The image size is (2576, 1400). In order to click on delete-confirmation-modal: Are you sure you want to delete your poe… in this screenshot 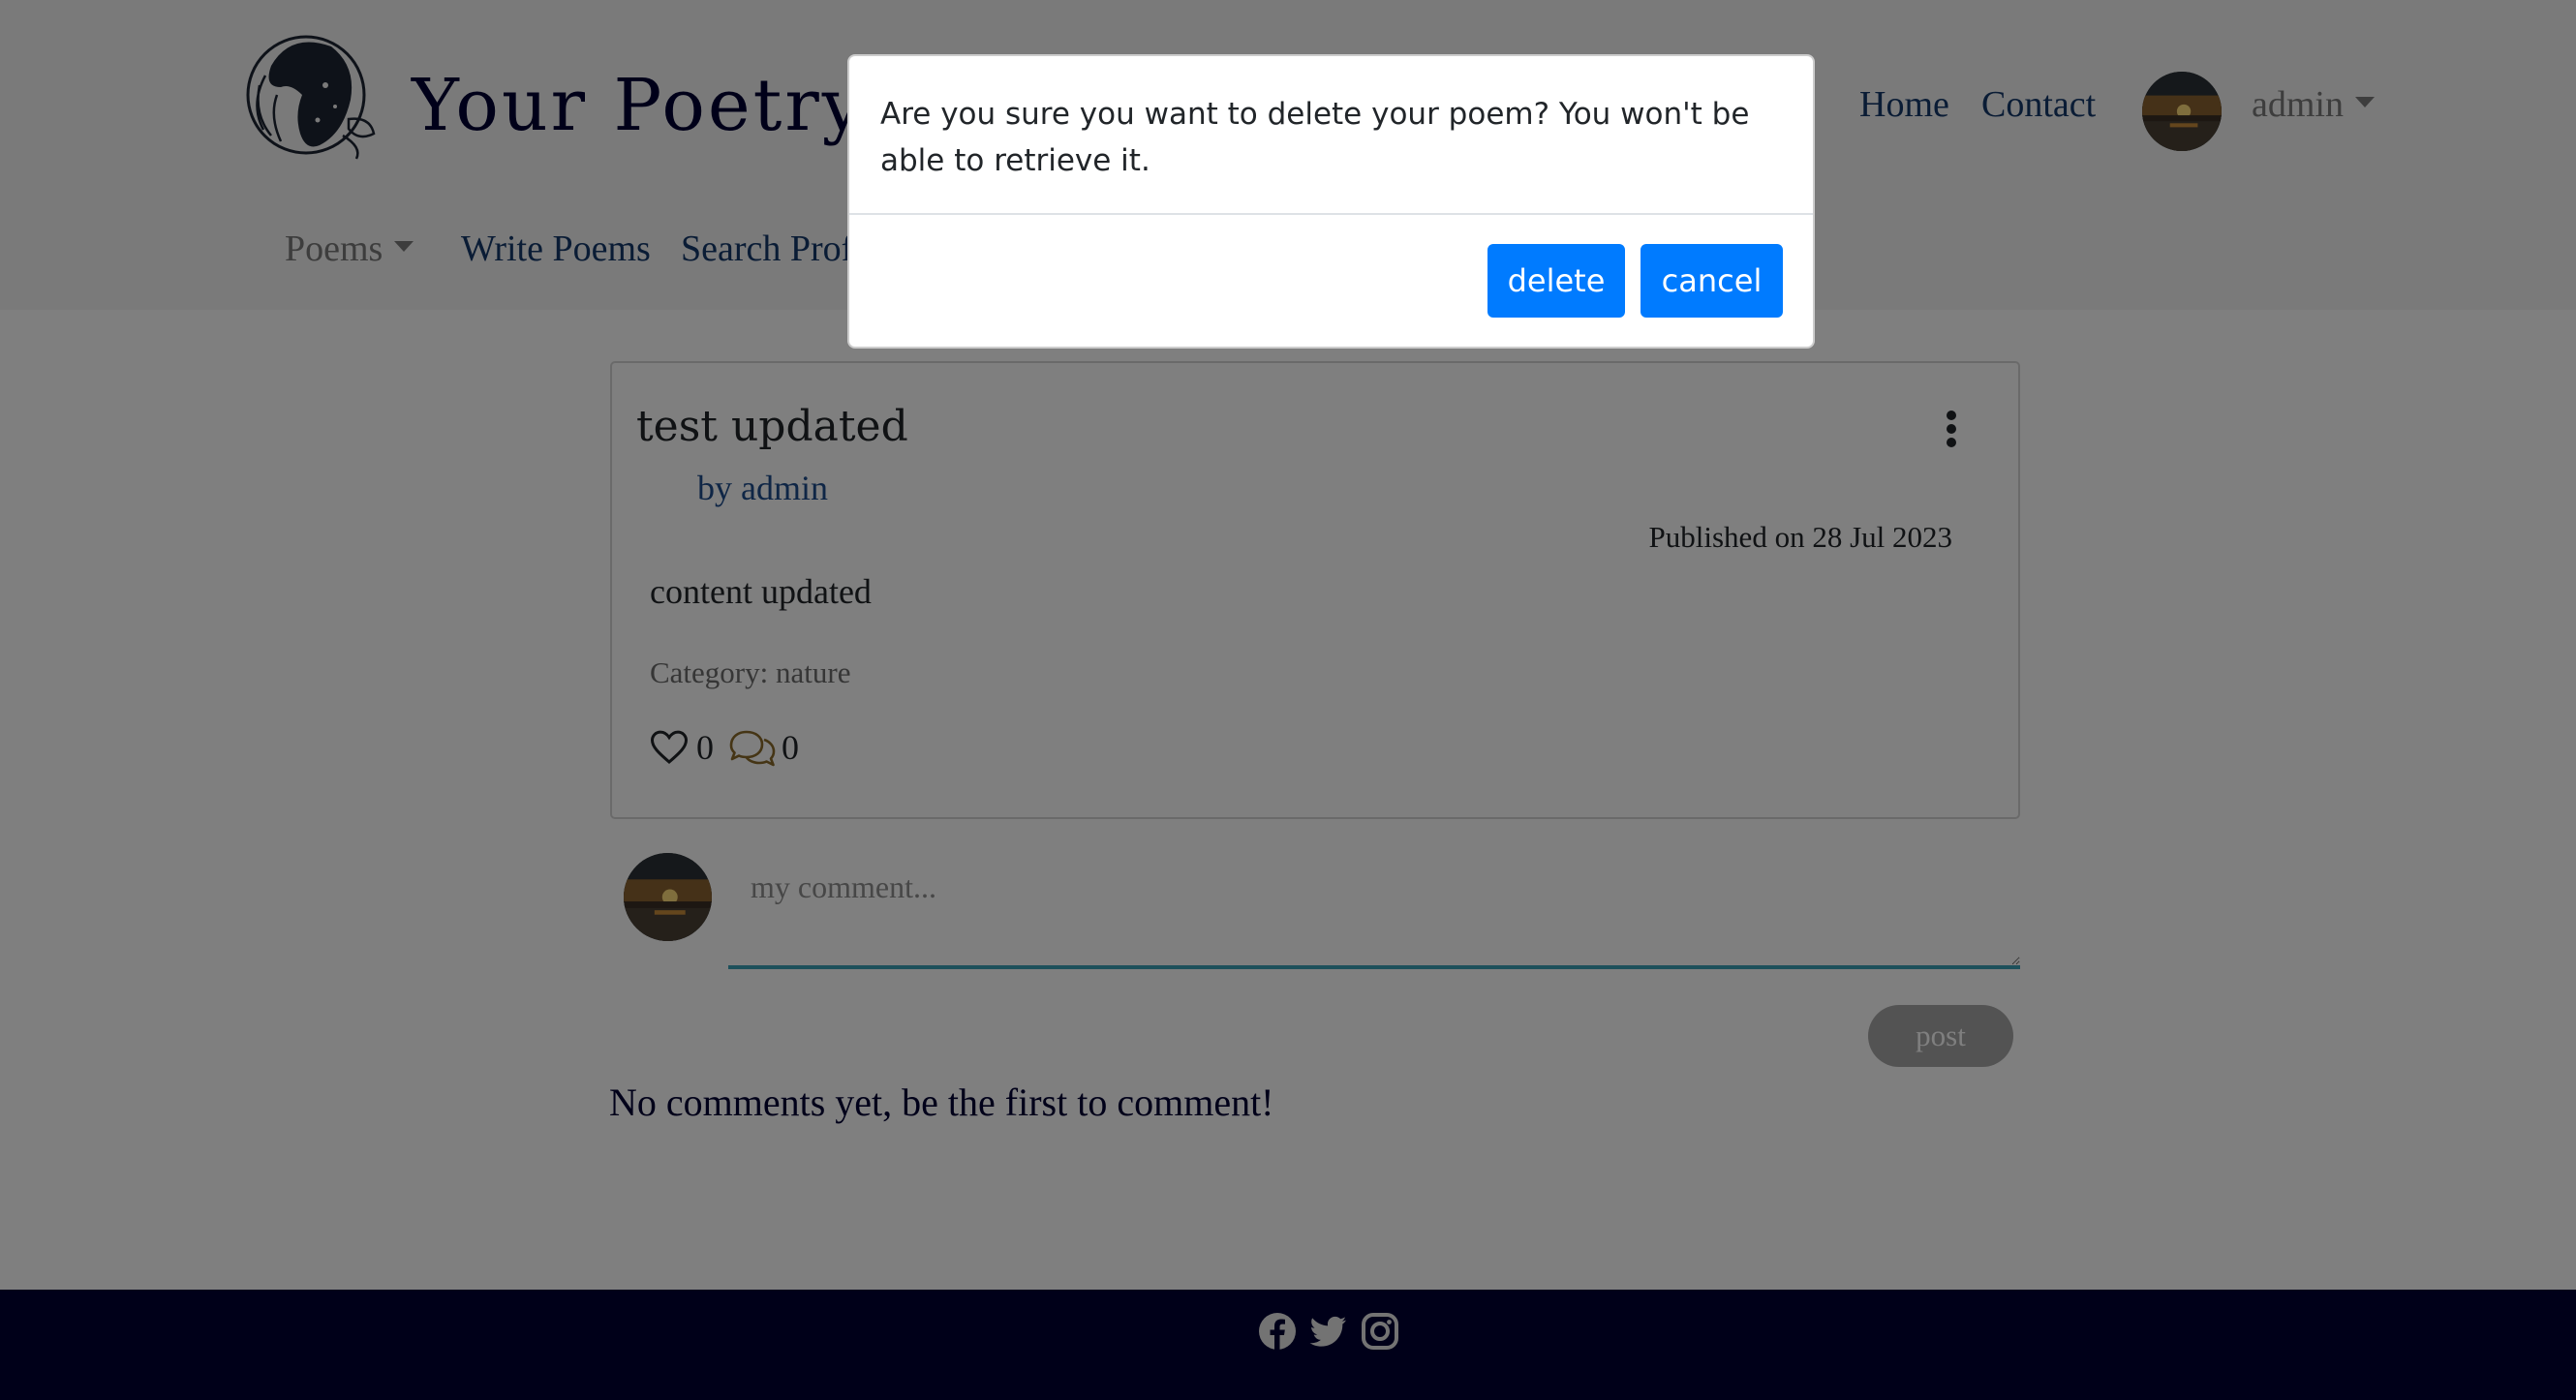, I will do `click(1331, 201)`.